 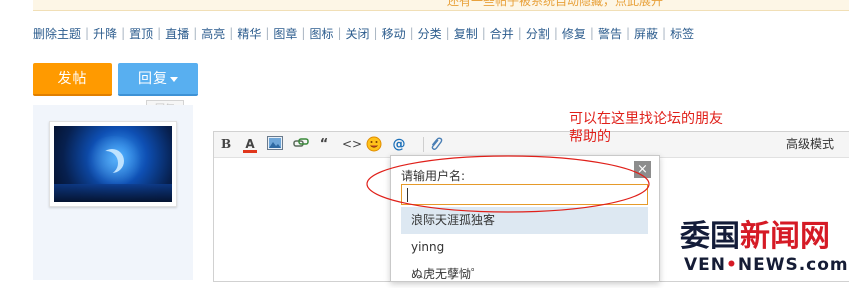 What do you see at coordinates (113, 193) in the screenshot?
I see `avatar-ground` at bounding box center [113, 193].